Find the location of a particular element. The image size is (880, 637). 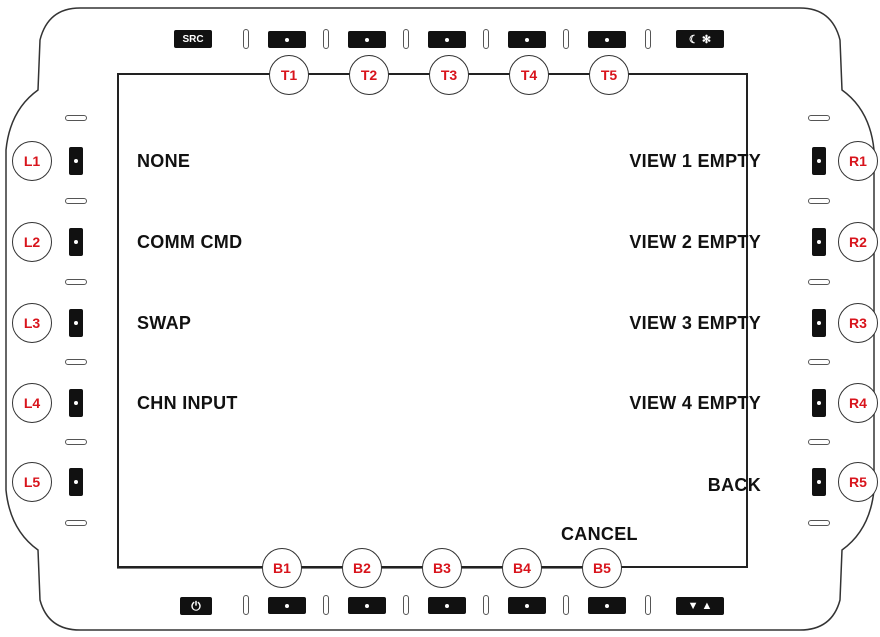

softkey-t2-label: T2 is located at coordinates (369, 75).